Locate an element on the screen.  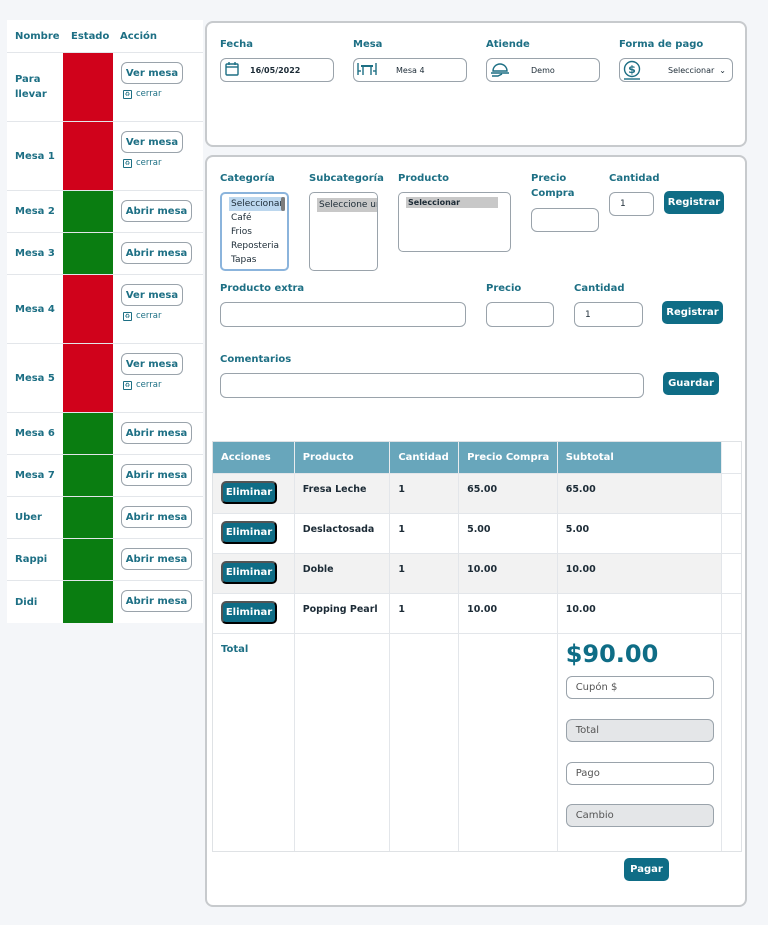
fecha-label: Fecha is located at coordinates (237, 44).